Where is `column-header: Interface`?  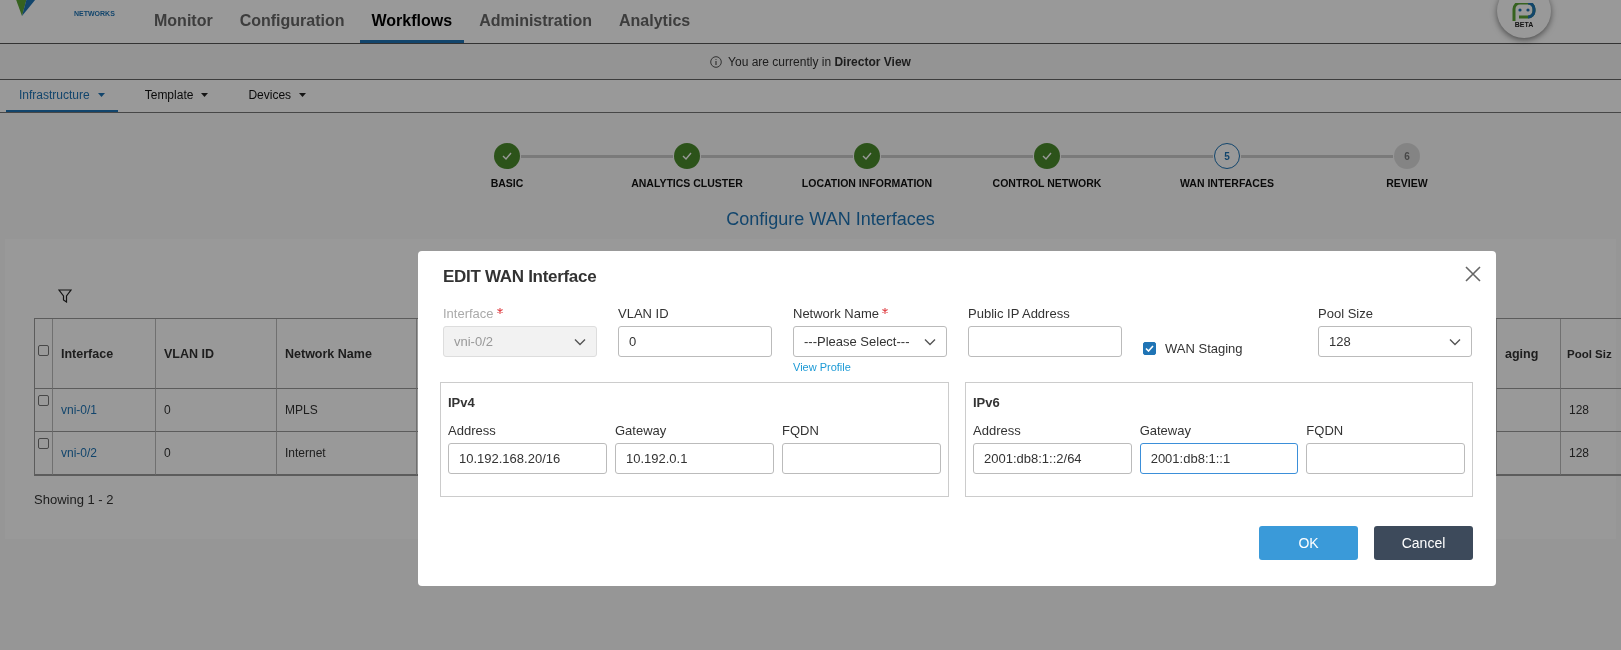 column-header: Interface is located at coordinates (104, 354).